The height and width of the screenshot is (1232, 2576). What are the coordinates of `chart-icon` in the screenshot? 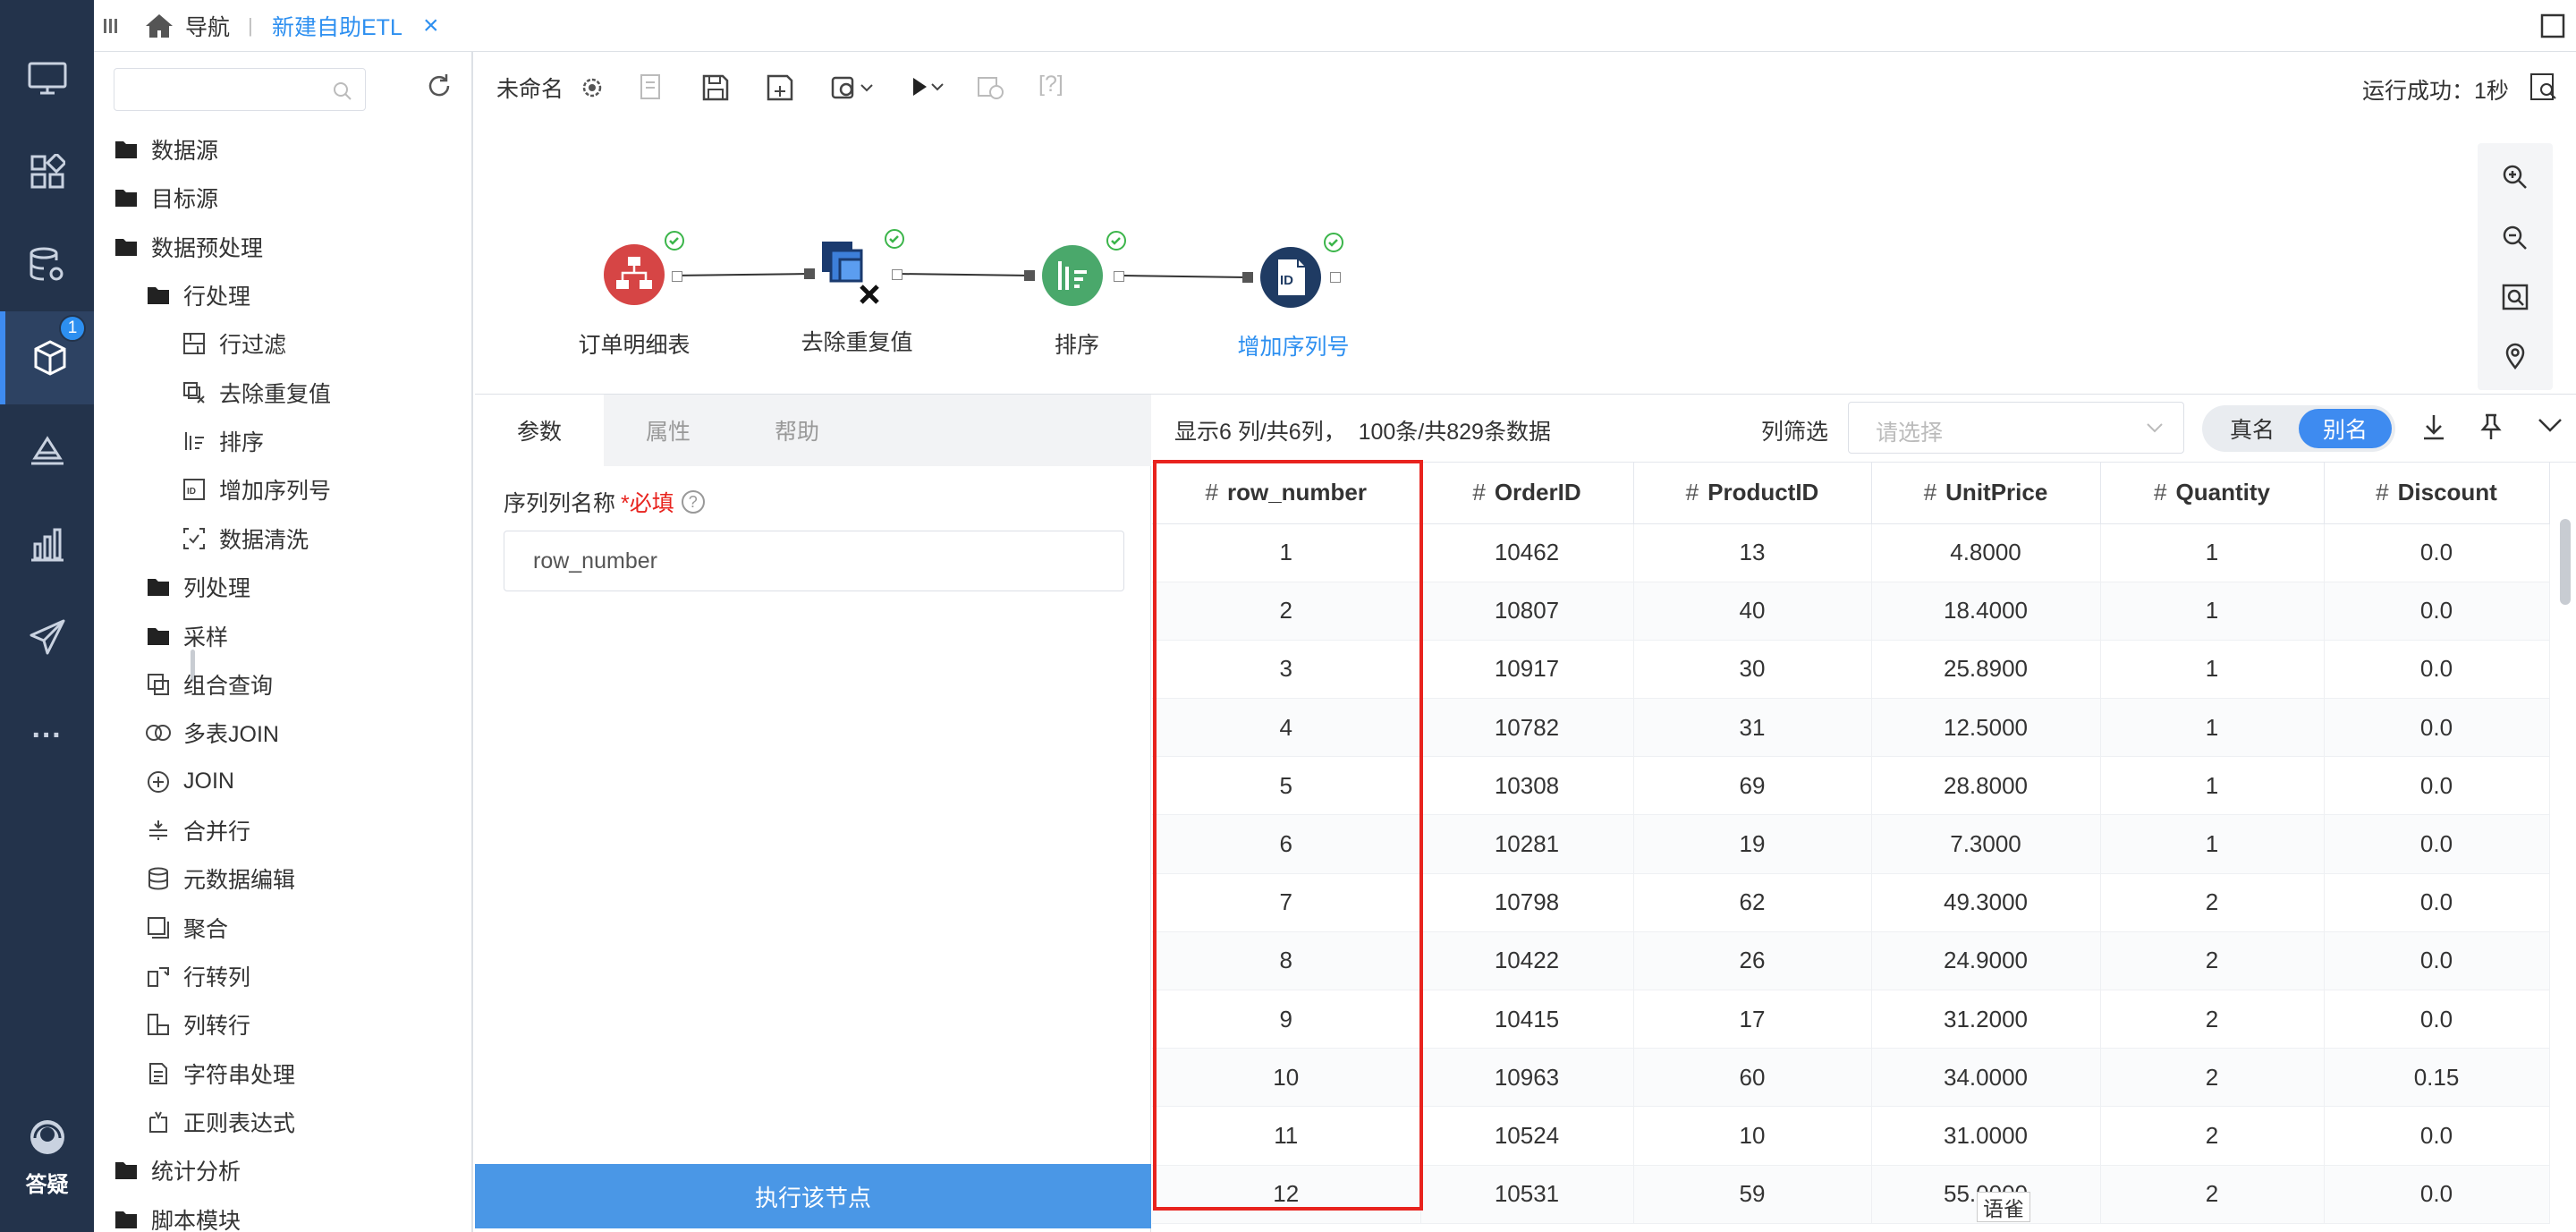 It's located at (47, 544).